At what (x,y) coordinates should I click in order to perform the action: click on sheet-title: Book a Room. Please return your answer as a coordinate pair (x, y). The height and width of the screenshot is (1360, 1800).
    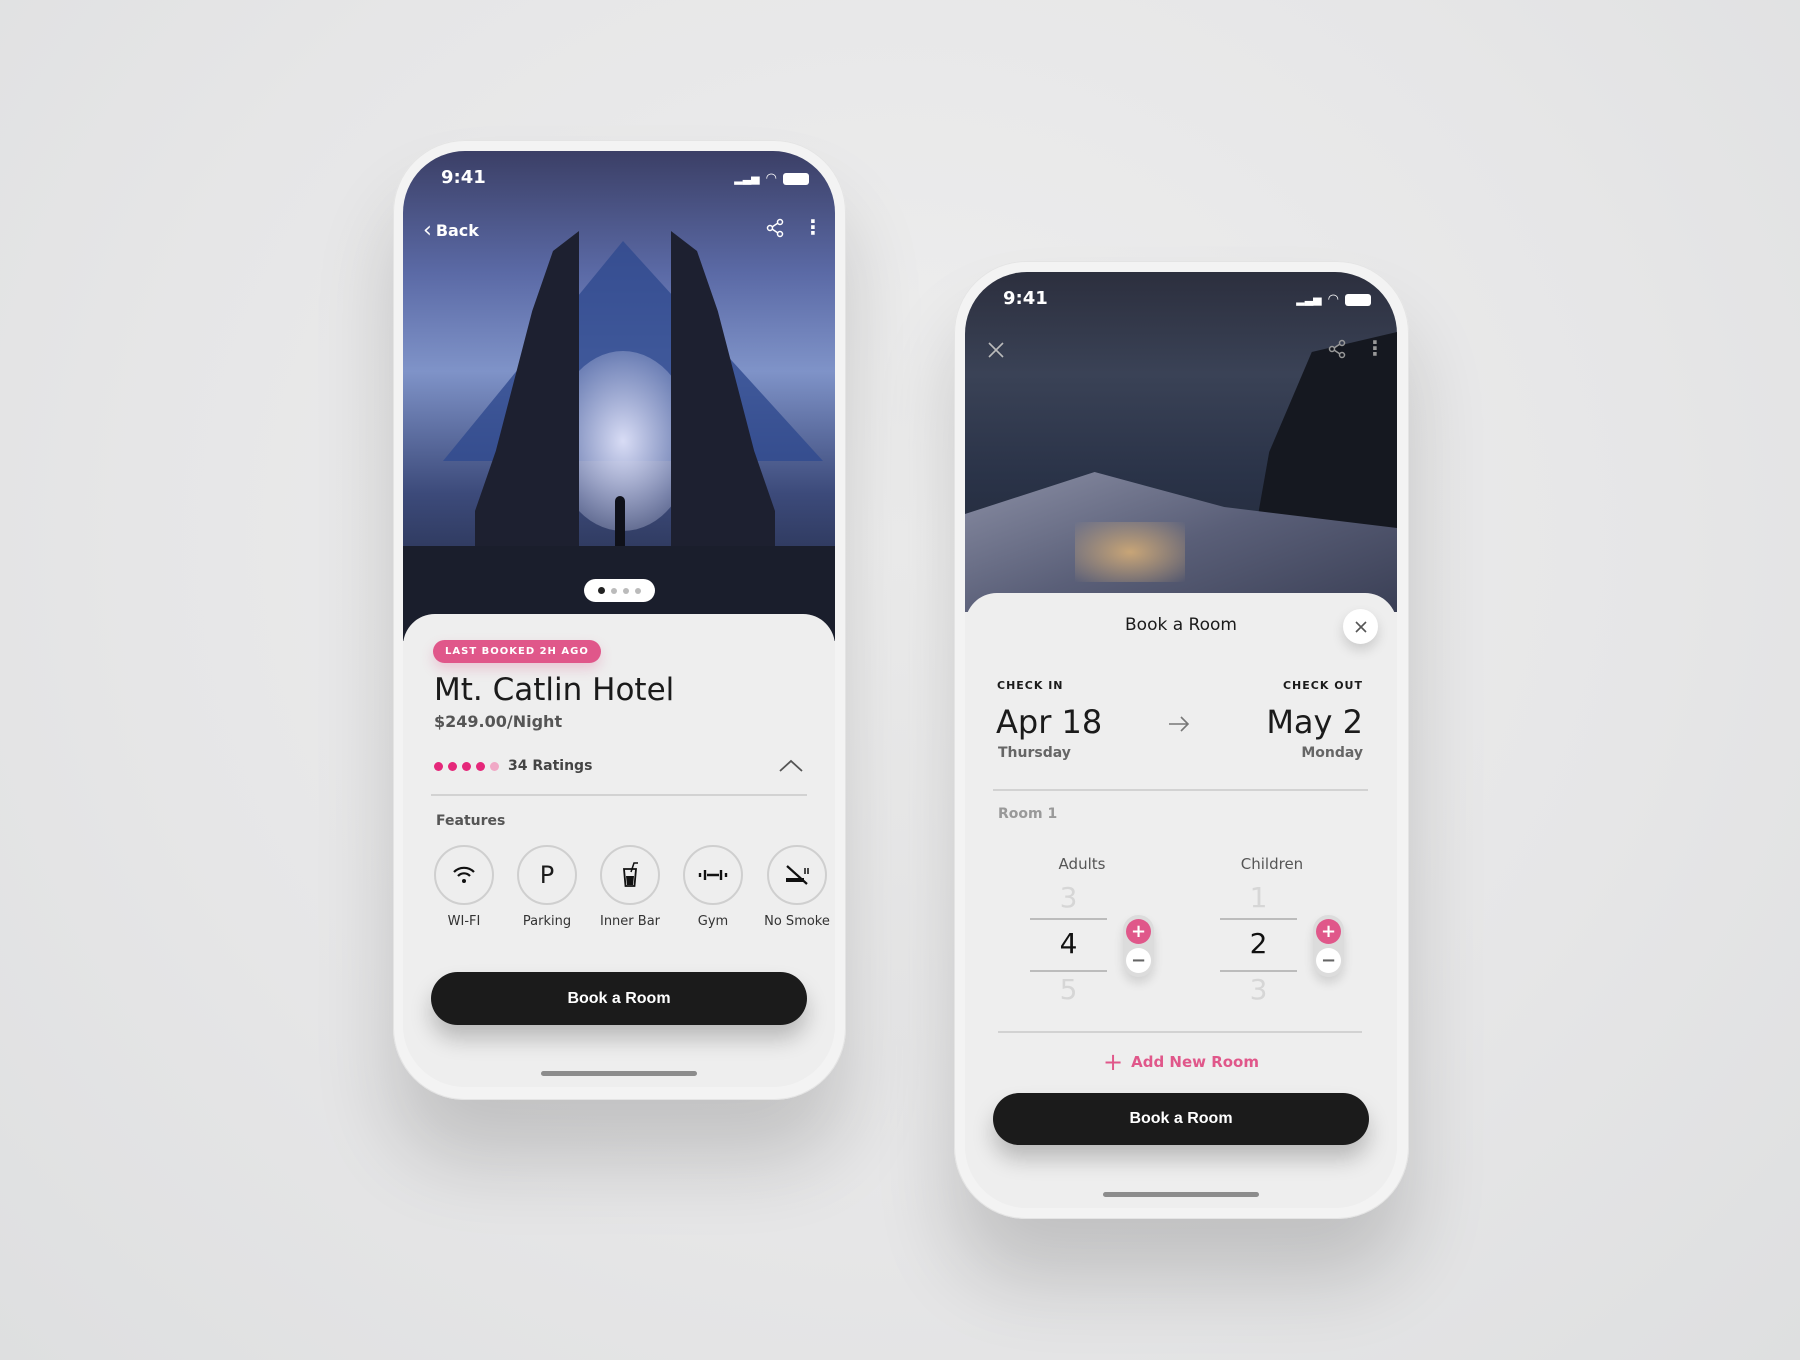
    Looking at the image, I should click on (1181, 625).